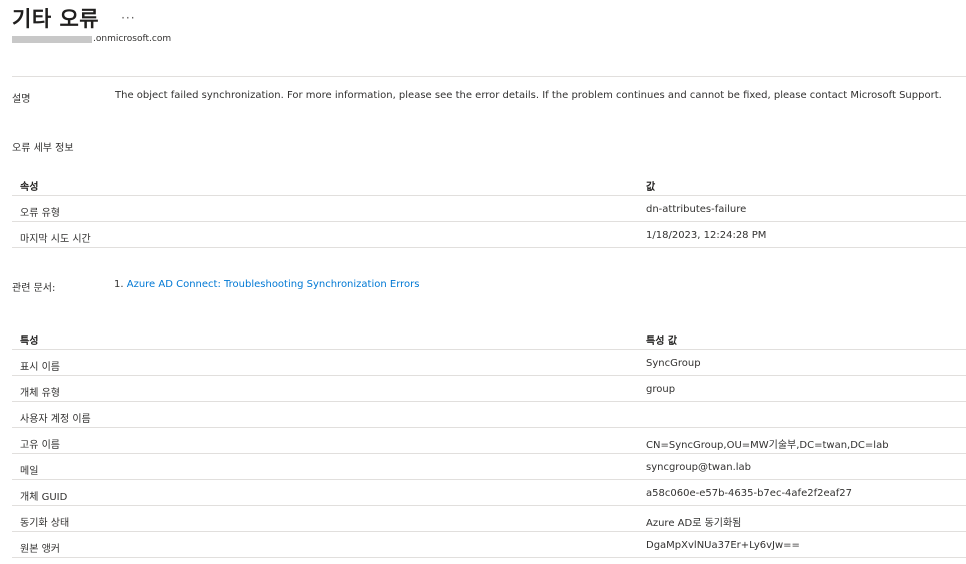  What do you see at coordinates (132, 39) in the screenshot?
I see `tenant-domain-suffix: .onmicrosoft.com` at bounding box center [132, 39].